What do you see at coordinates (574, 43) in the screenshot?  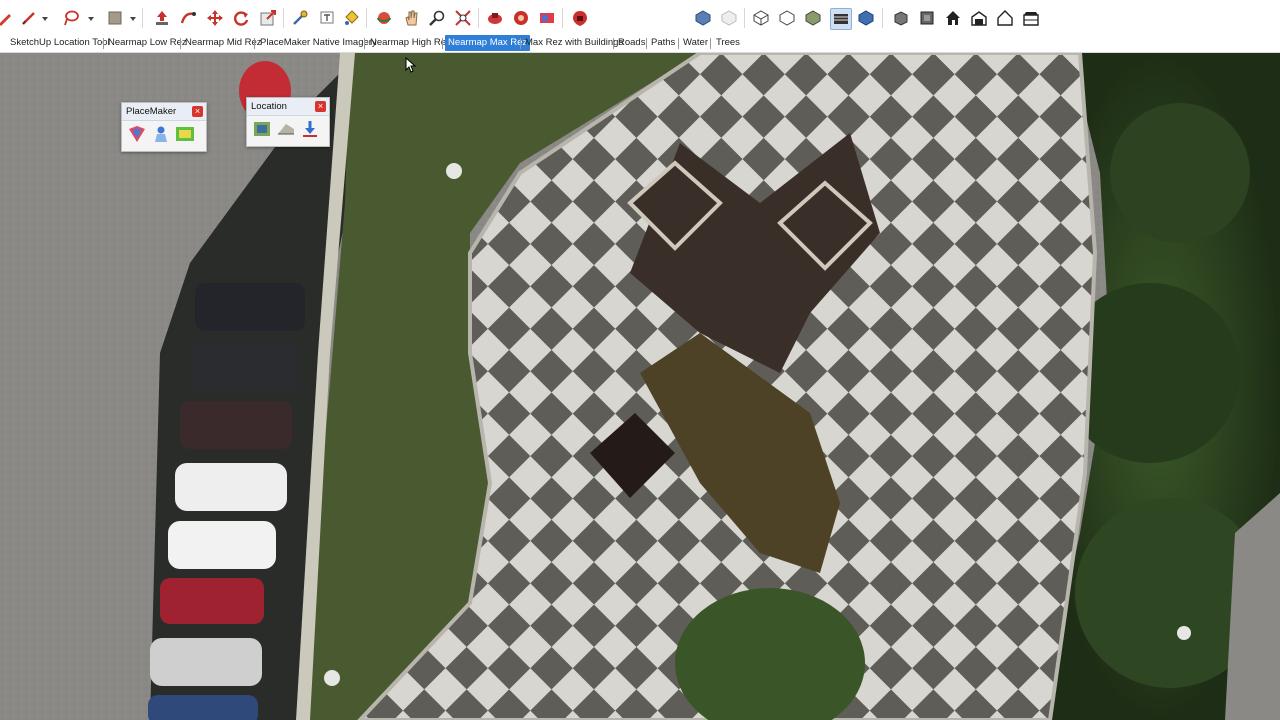 I see `tab-max-rez-with-buildings: Max Rez with Buildings` at bounding box center [574, 43].